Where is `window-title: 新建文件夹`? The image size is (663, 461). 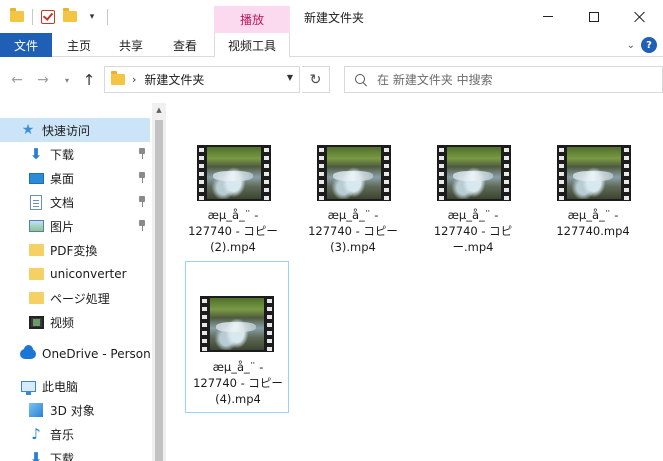 window-title: 新建文件夹 is located at coordinates (334, 18).